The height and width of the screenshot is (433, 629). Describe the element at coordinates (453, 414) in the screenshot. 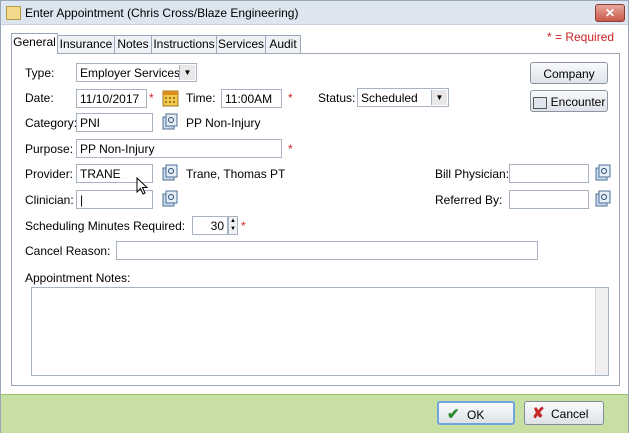

I see `checkmark-icon: ✔` at that location.